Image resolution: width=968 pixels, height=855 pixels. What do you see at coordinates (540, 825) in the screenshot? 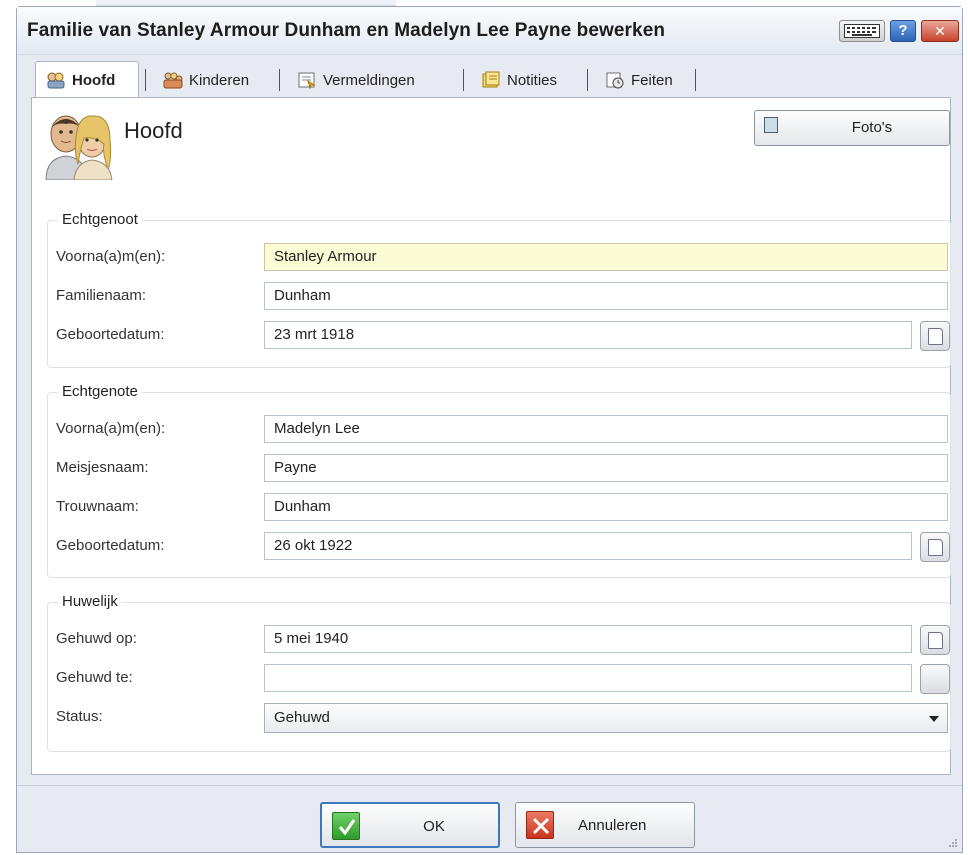
I see `close-x-icon` at bounding box center [540, 825].